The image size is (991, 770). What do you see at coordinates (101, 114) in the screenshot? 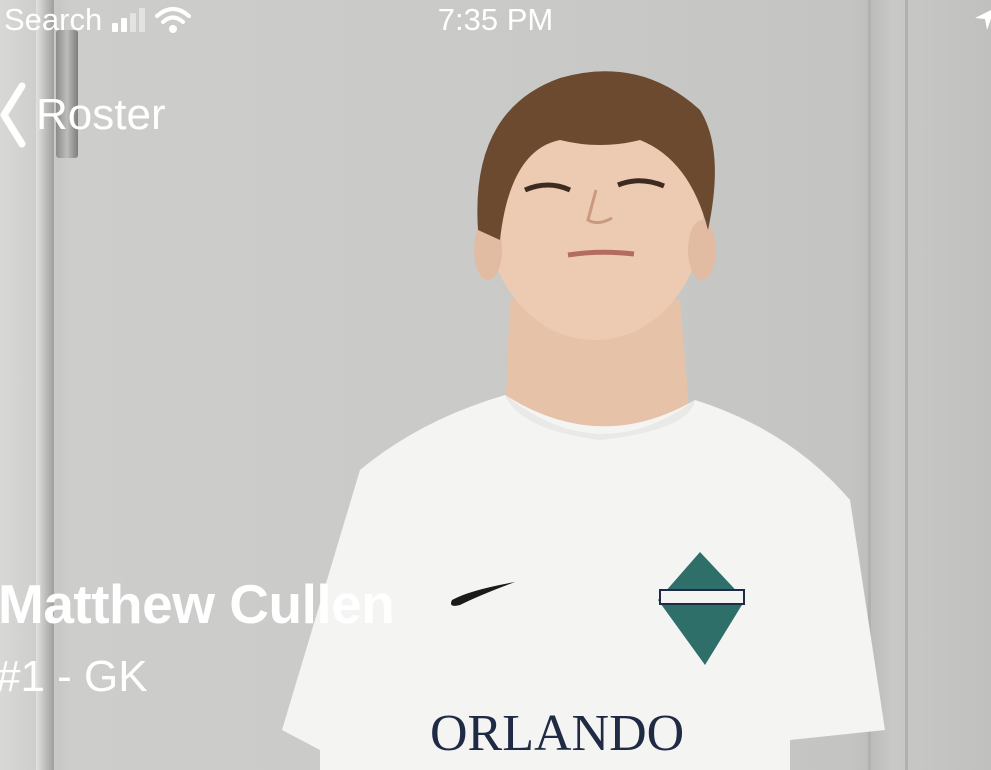
I see `back-button-label: Roster` at bounding box center [101, 114].